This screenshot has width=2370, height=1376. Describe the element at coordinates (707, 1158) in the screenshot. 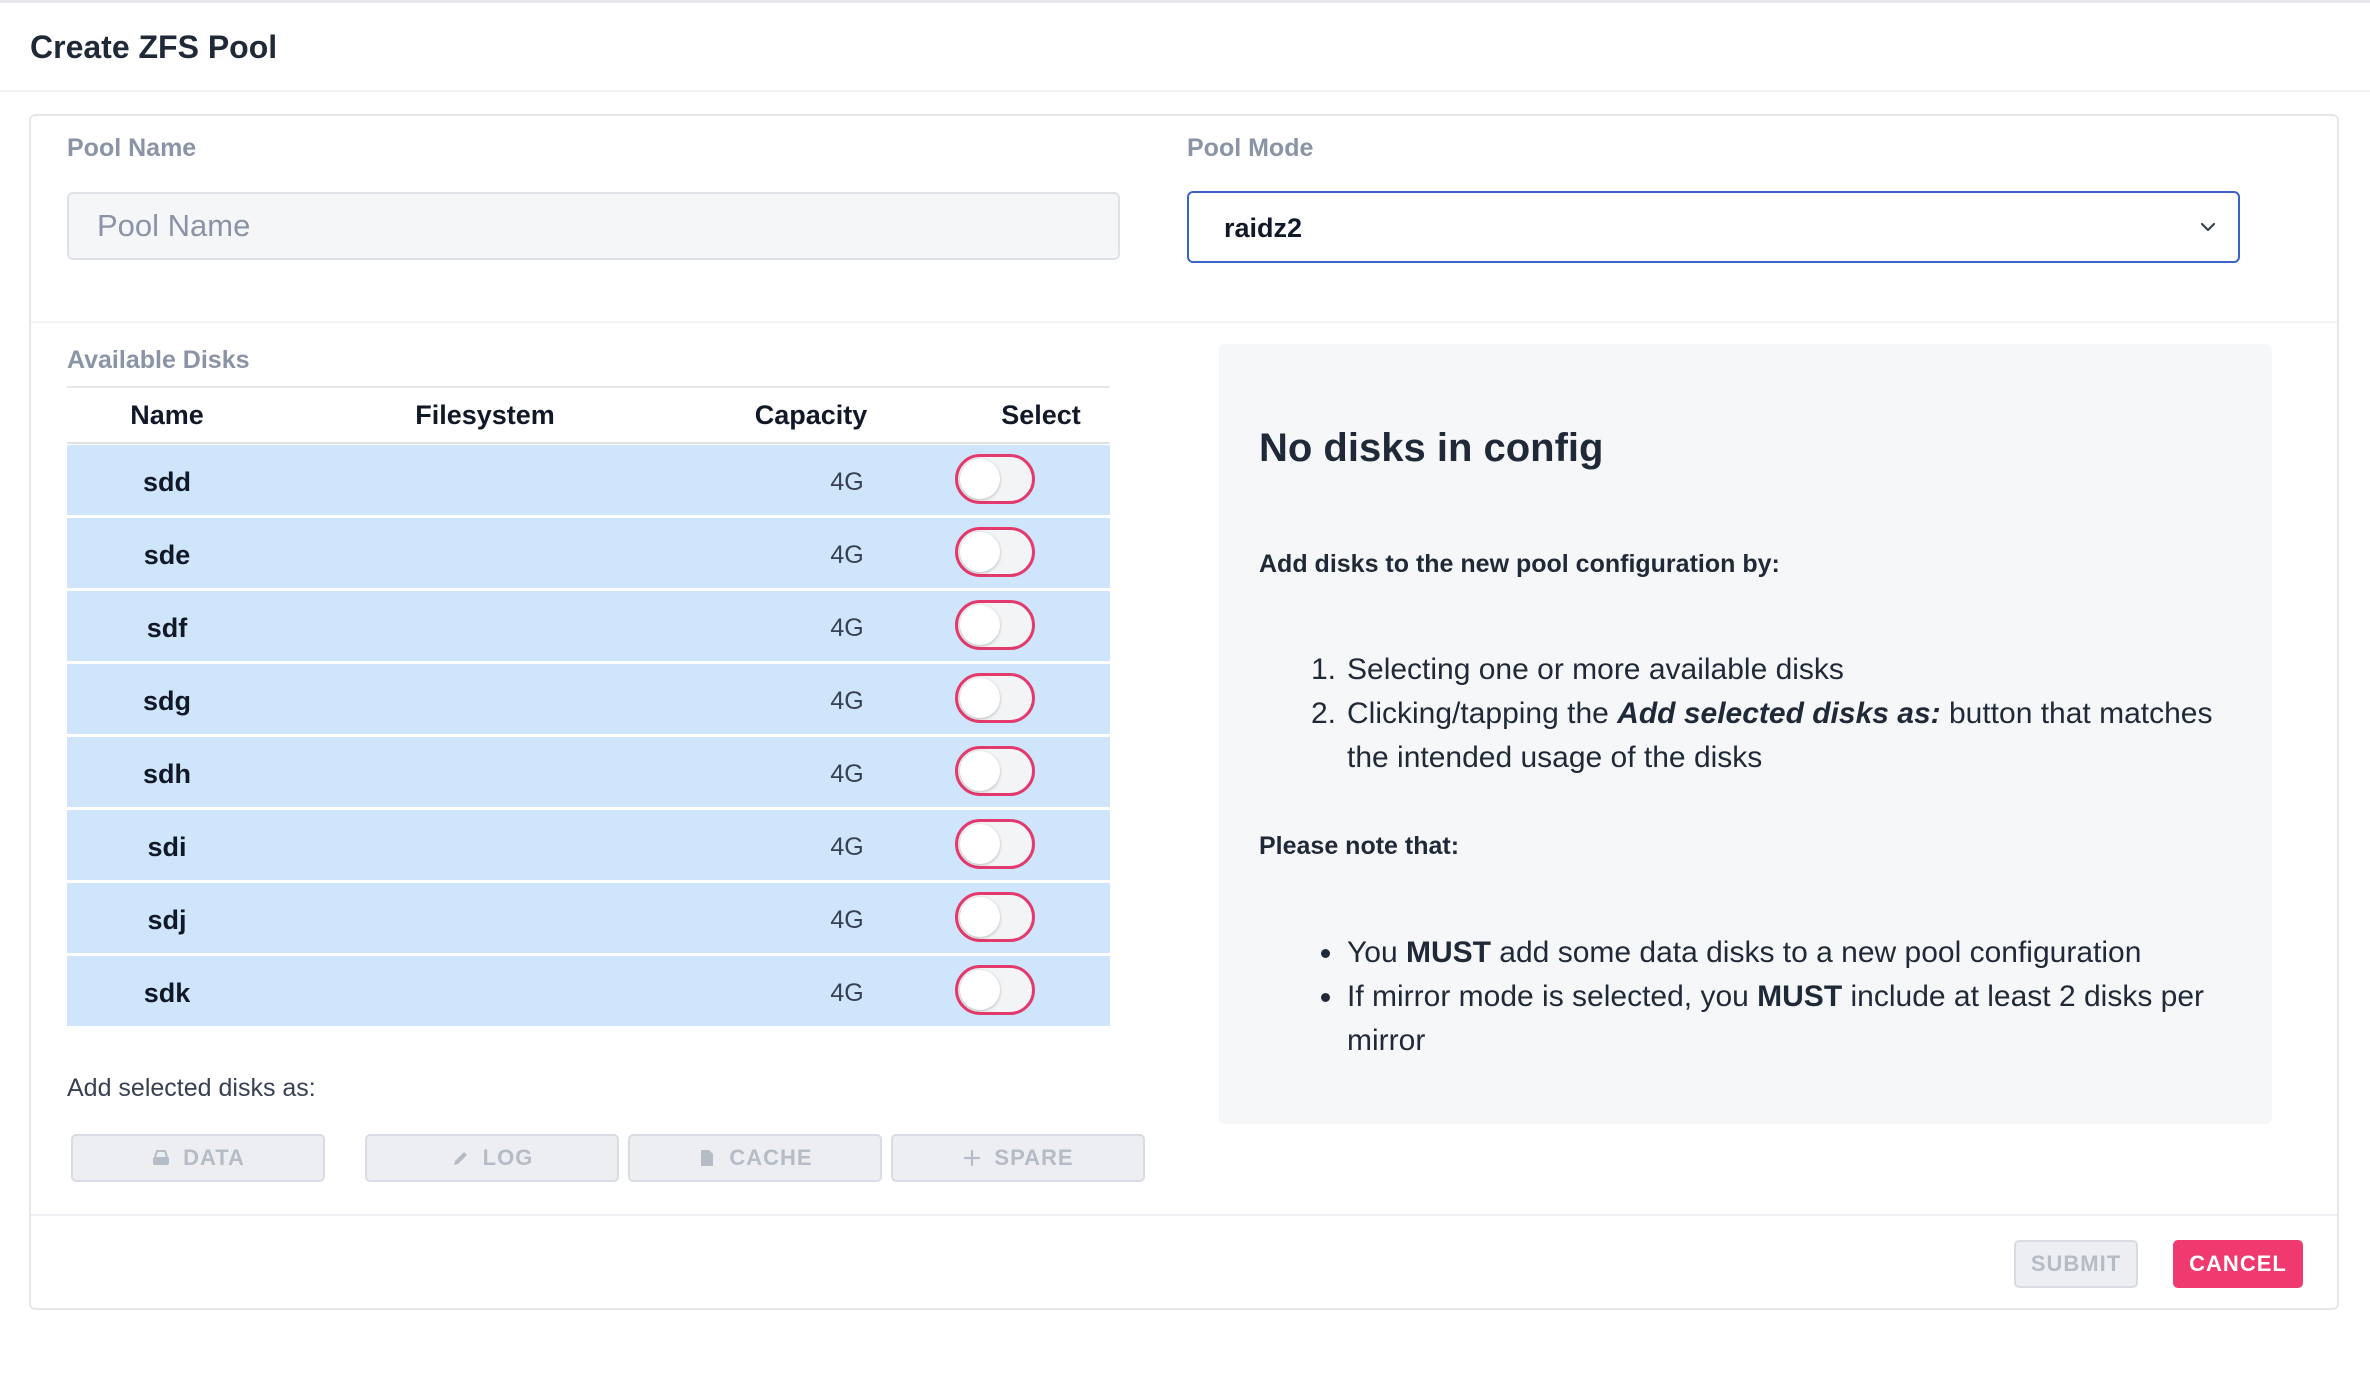

I see `file-icon` at that location.